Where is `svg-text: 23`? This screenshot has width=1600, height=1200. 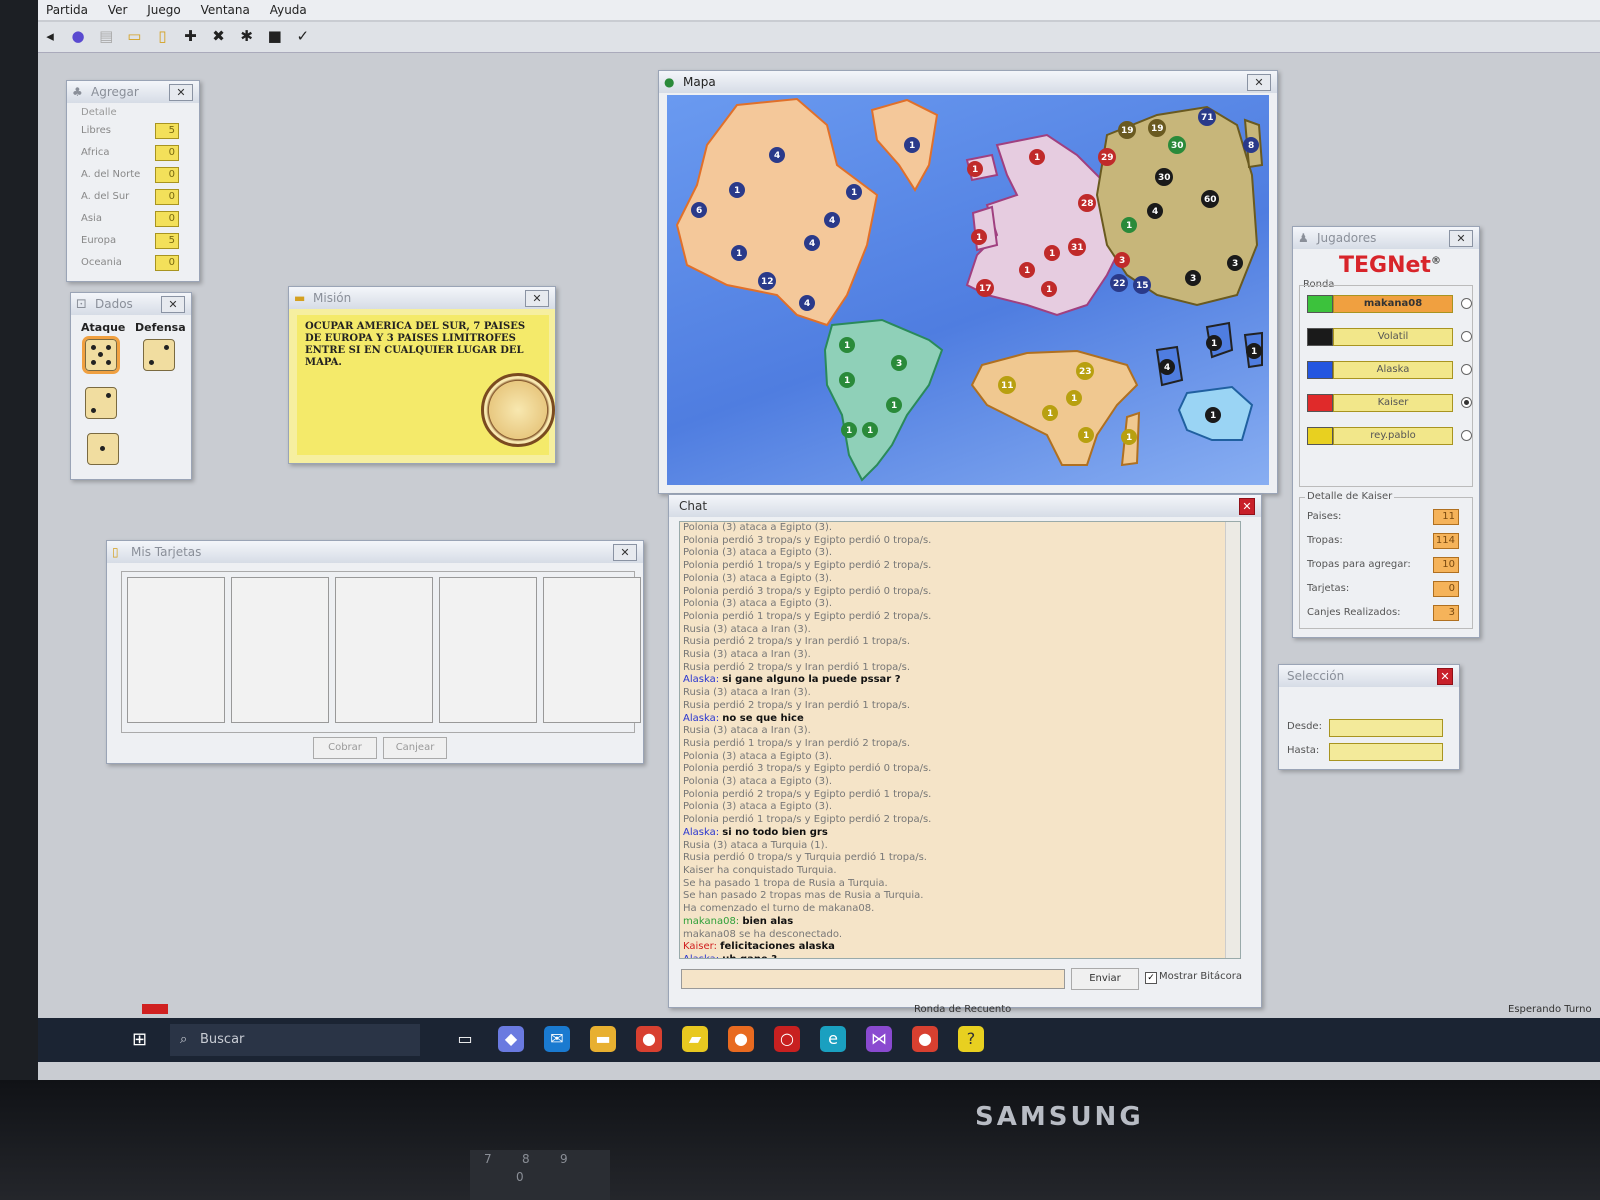 svg-text: 23 is located at coordinates (1085, 372).